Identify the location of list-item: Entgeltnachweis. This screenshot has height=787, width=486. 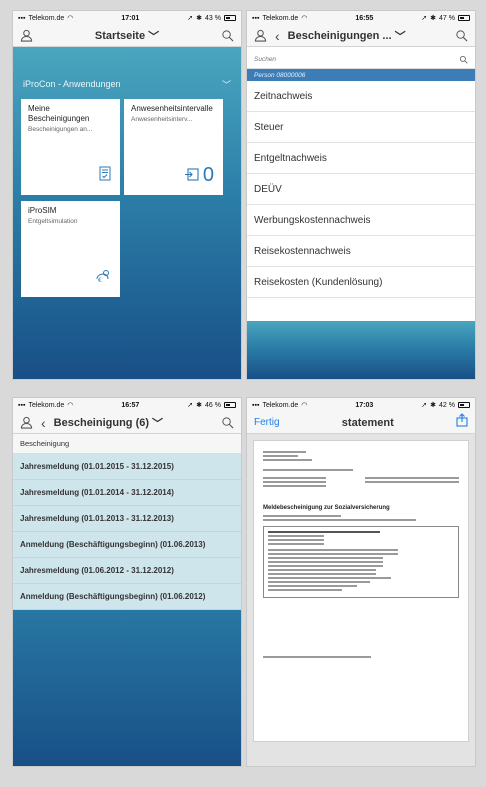
(361, 158).